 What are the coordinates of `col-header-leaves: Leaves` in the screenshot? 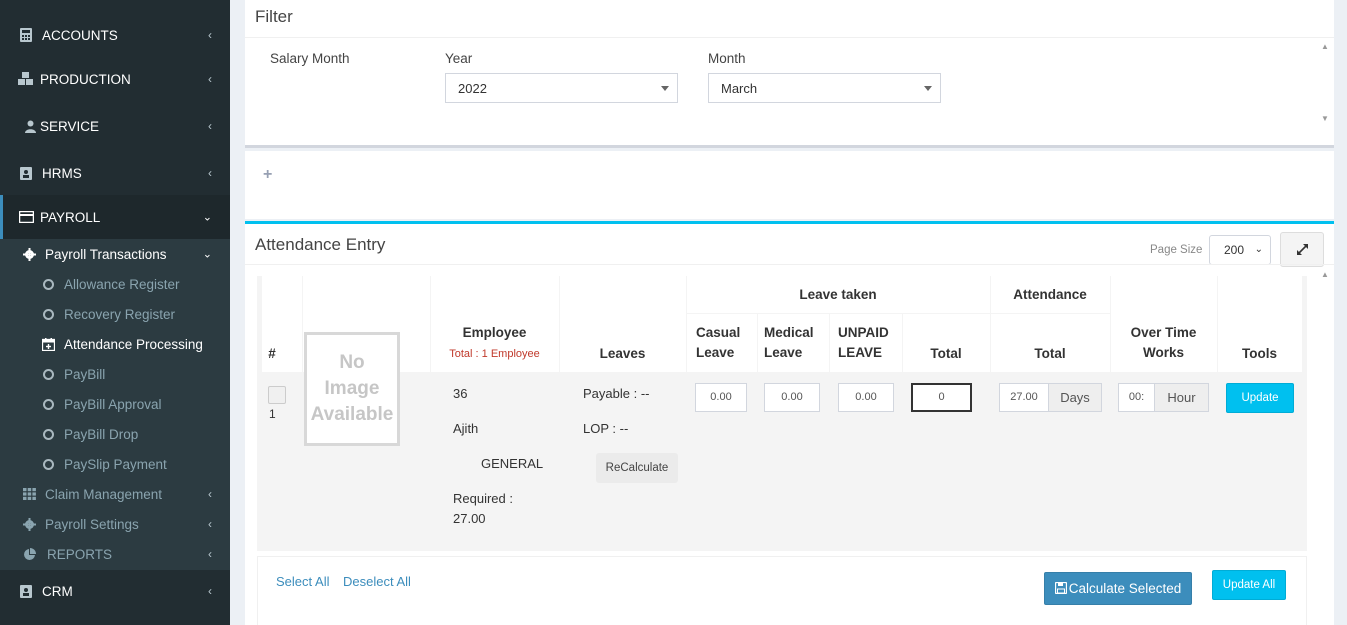 It's located at (622, 353).